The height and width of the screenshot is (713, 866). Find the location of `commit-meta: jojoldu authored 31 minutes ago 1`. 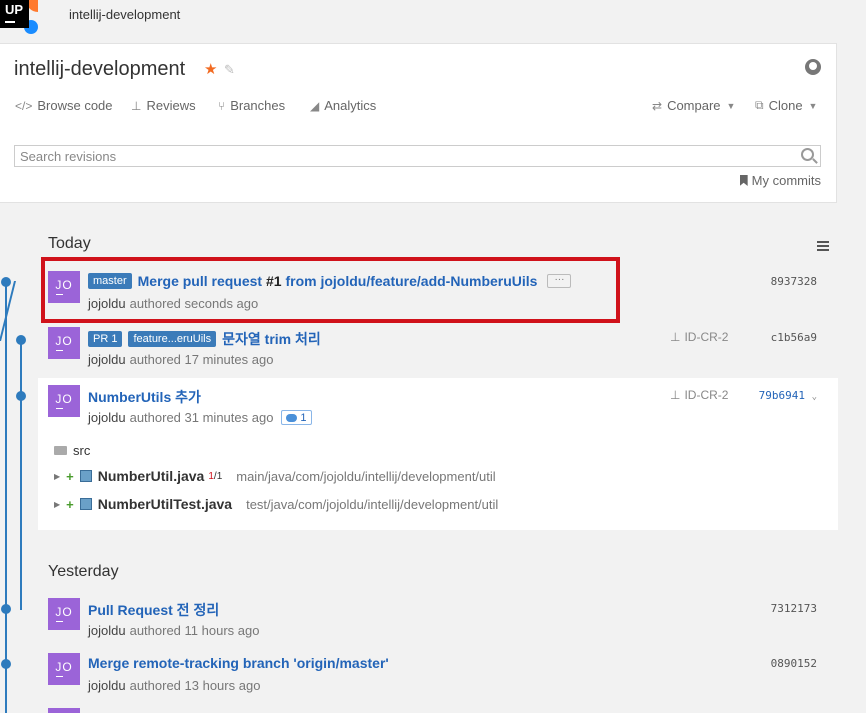

commit-meta: jojoldu authored 31 minutes ago 1 is located at coordinates (200, 417).